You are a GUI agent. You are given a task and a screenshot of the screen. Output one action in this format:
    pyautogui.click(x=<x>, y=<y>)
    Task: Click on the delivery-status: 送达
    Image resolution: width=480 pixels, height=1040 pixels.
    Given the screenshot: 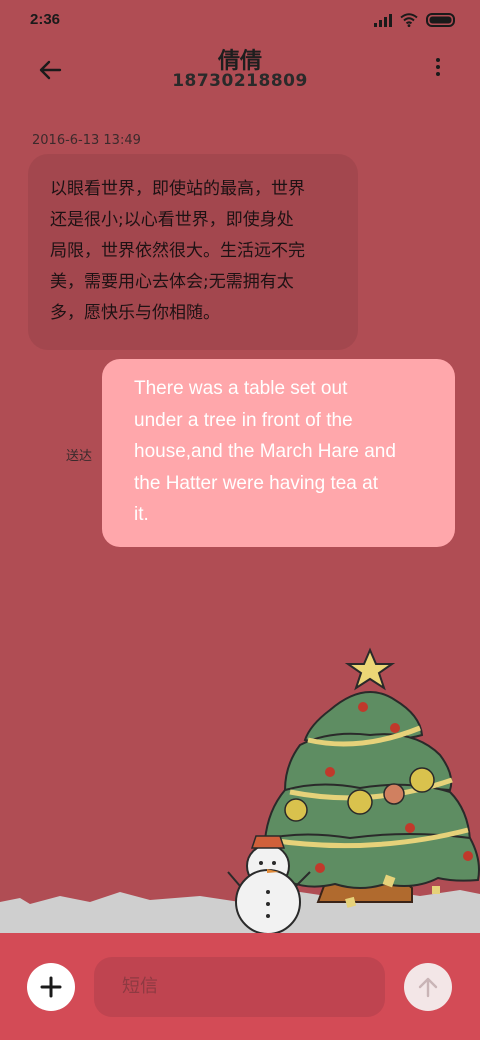 What is the action you would take?
    pyautogui.click(x=79, y=456)
    